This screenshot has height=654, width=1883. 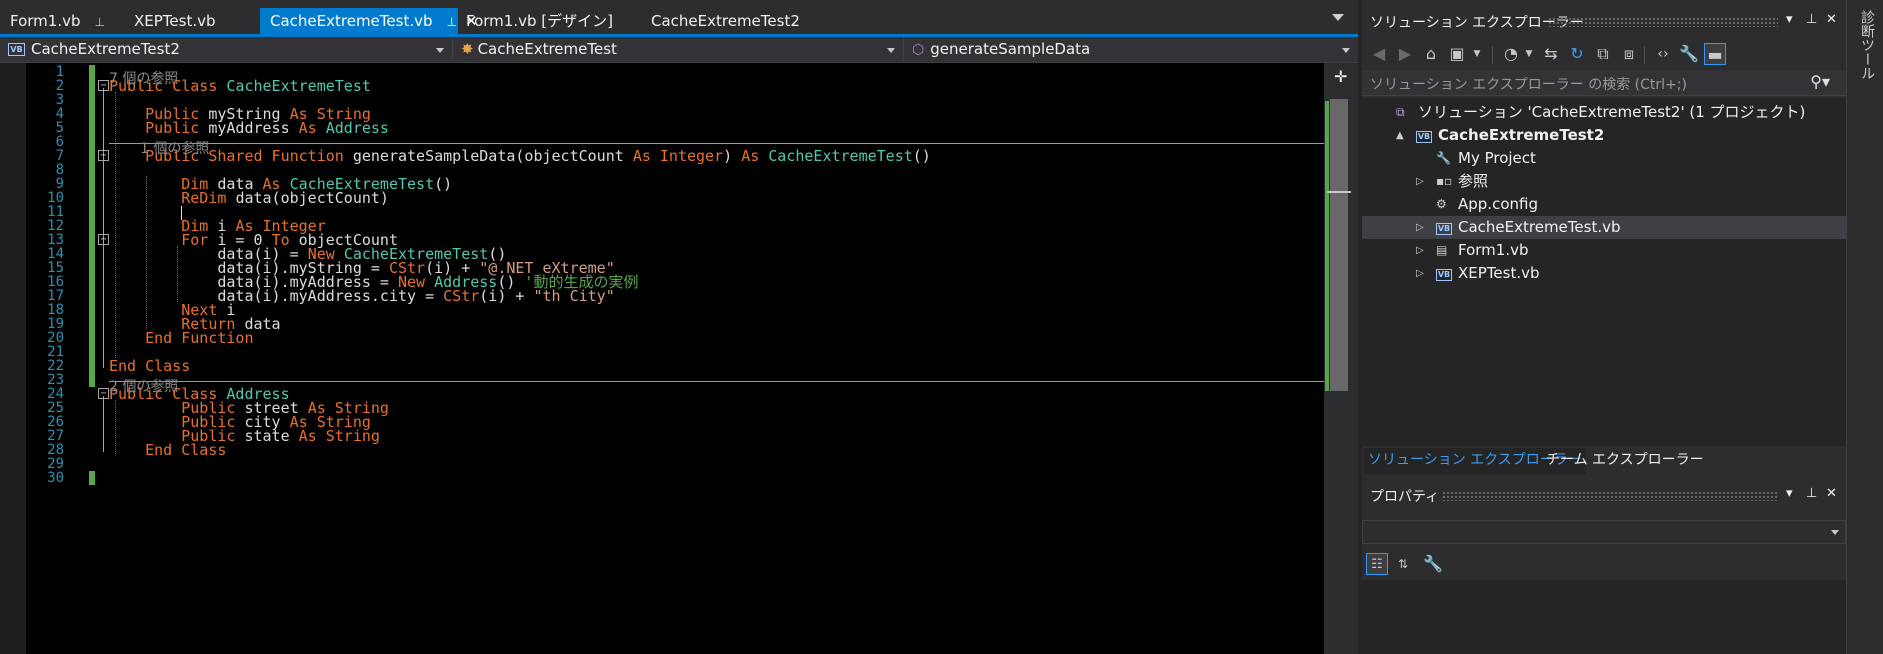 What do you see at coordinates (1379, 54) in the screenshot?
I see `back-icon: ◀` at bounding box center [1379, 54].